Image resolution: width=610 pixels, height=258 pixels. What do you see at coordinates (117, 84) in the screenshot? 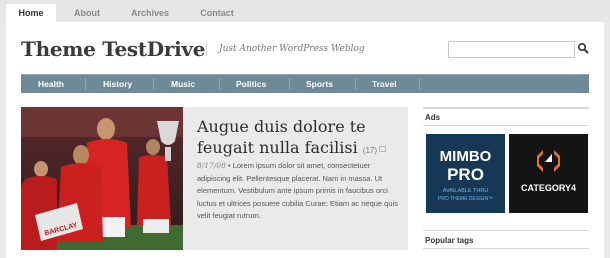
I see `category-history: History` at bounding box center [117, 84].